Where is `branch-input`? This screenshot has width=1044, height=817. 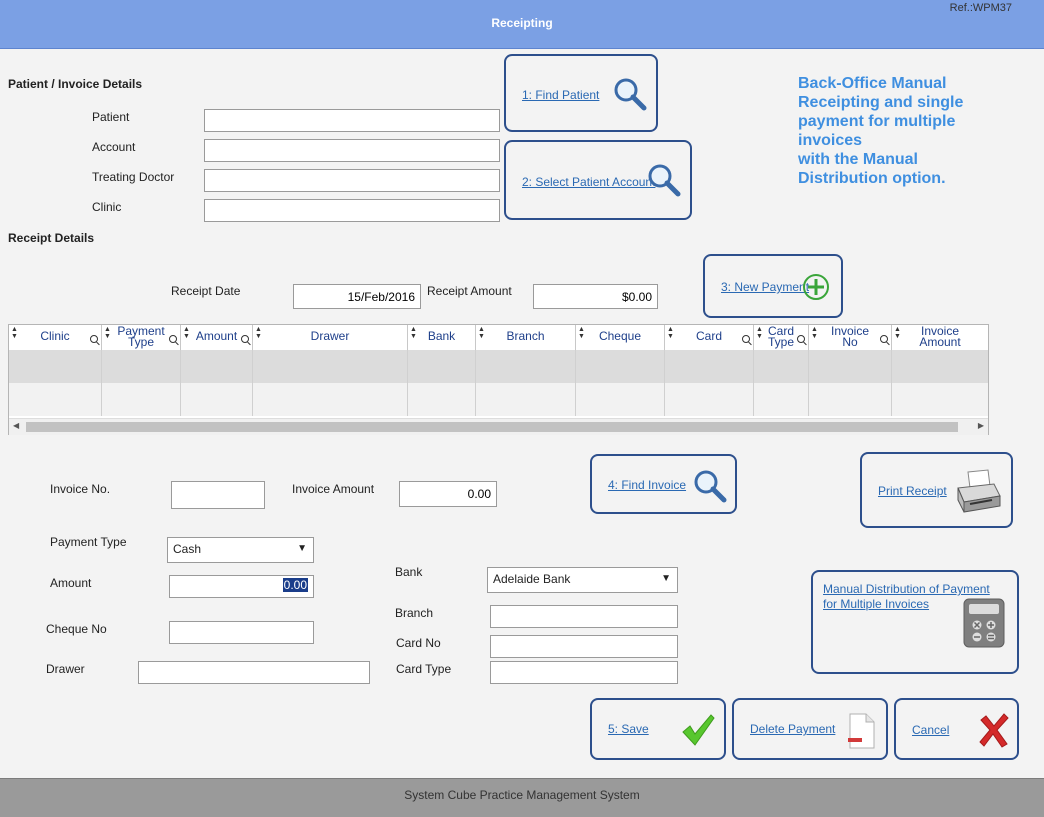 branch-input is located at coordinates (584, 616).